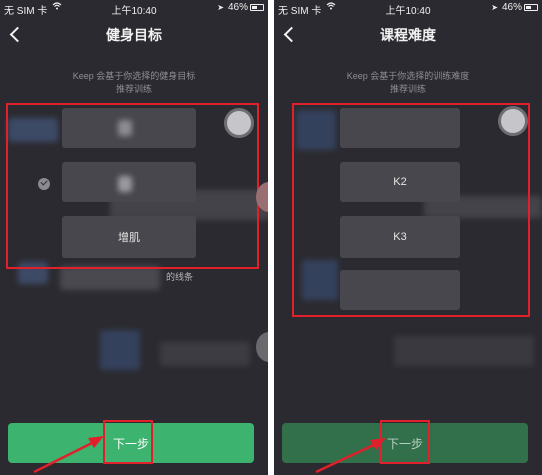 This screenshot has height=475, width=542. I want to click on hint-text: 的线条, so click(180, 277).